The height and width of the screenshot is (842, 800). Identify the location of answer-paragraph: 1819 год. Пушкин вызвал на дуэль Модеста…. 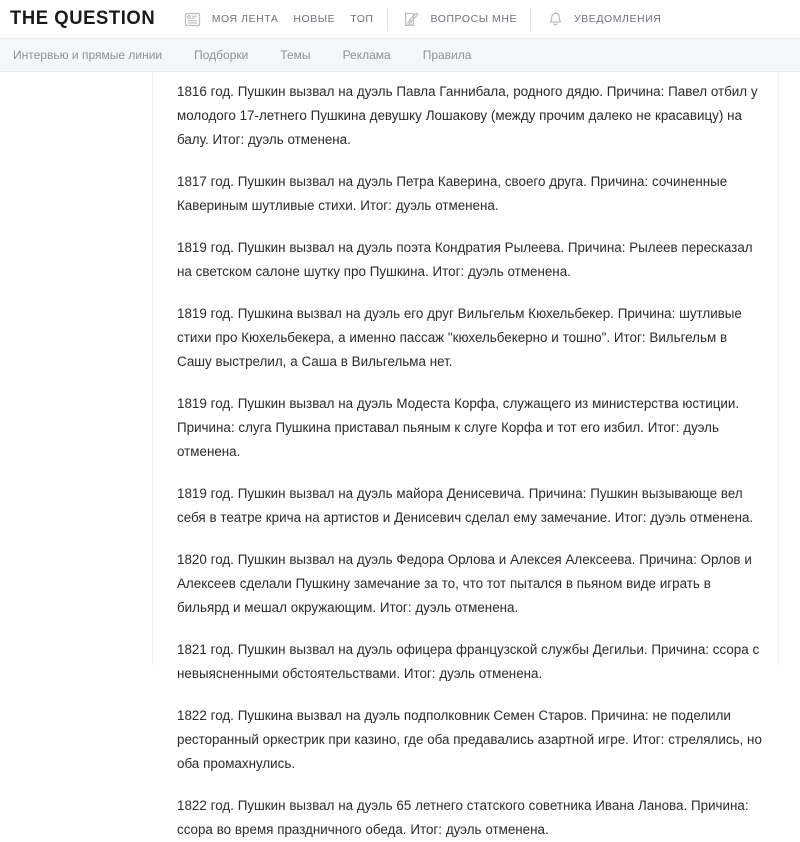
(458, 427).